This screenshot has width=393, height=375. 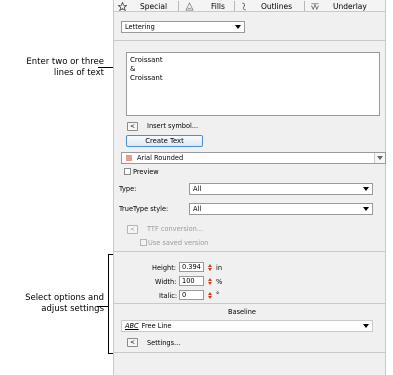 I want to click on ttf-conversion-button: <, so click(x=132, y=229).